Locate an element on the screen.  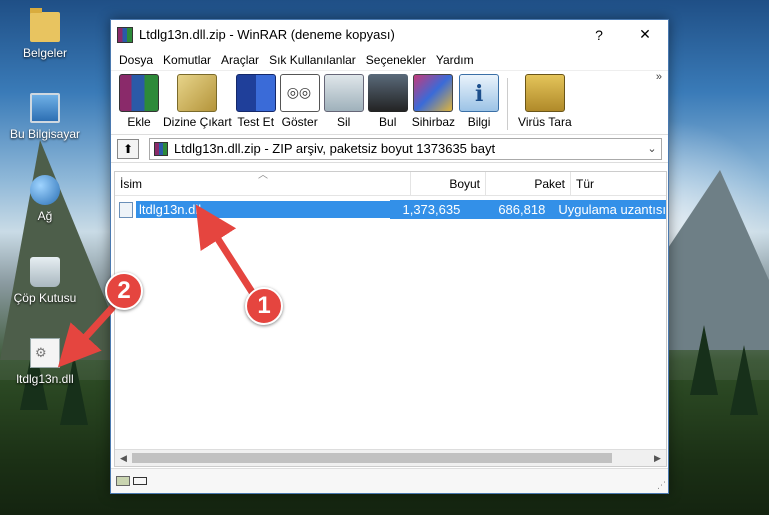
info-button: Bilgi is located at coordinates (479, 101).